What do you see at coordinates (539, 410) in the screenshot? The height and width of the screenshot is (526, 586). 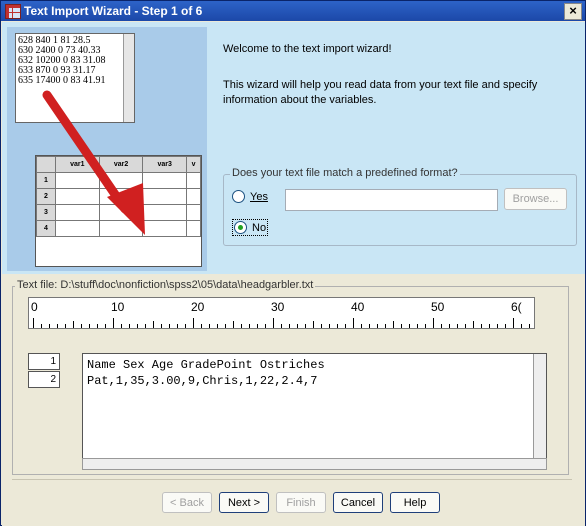 I see `preview-vertical-scrollbar` at bounding box center [539, 410].